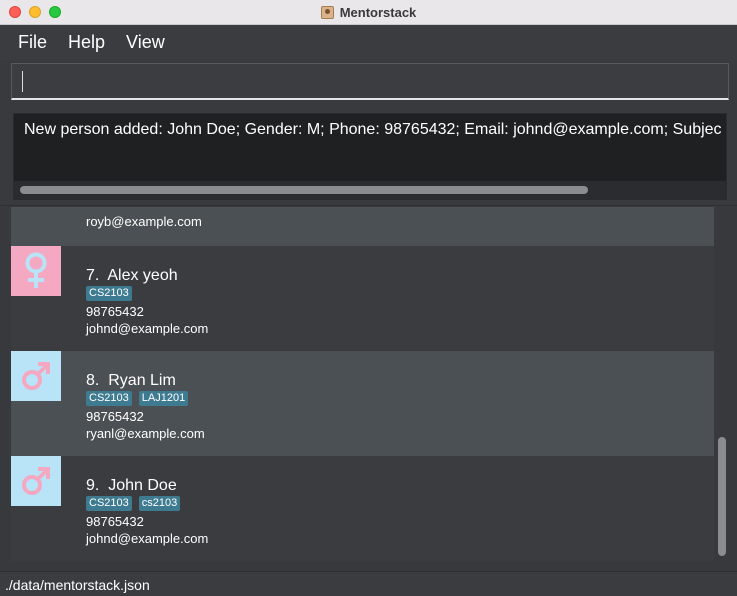 This screenshot has height=596, width=737. I want to click on status-bar: ./data/mentorstack.json, so click(368, 583).